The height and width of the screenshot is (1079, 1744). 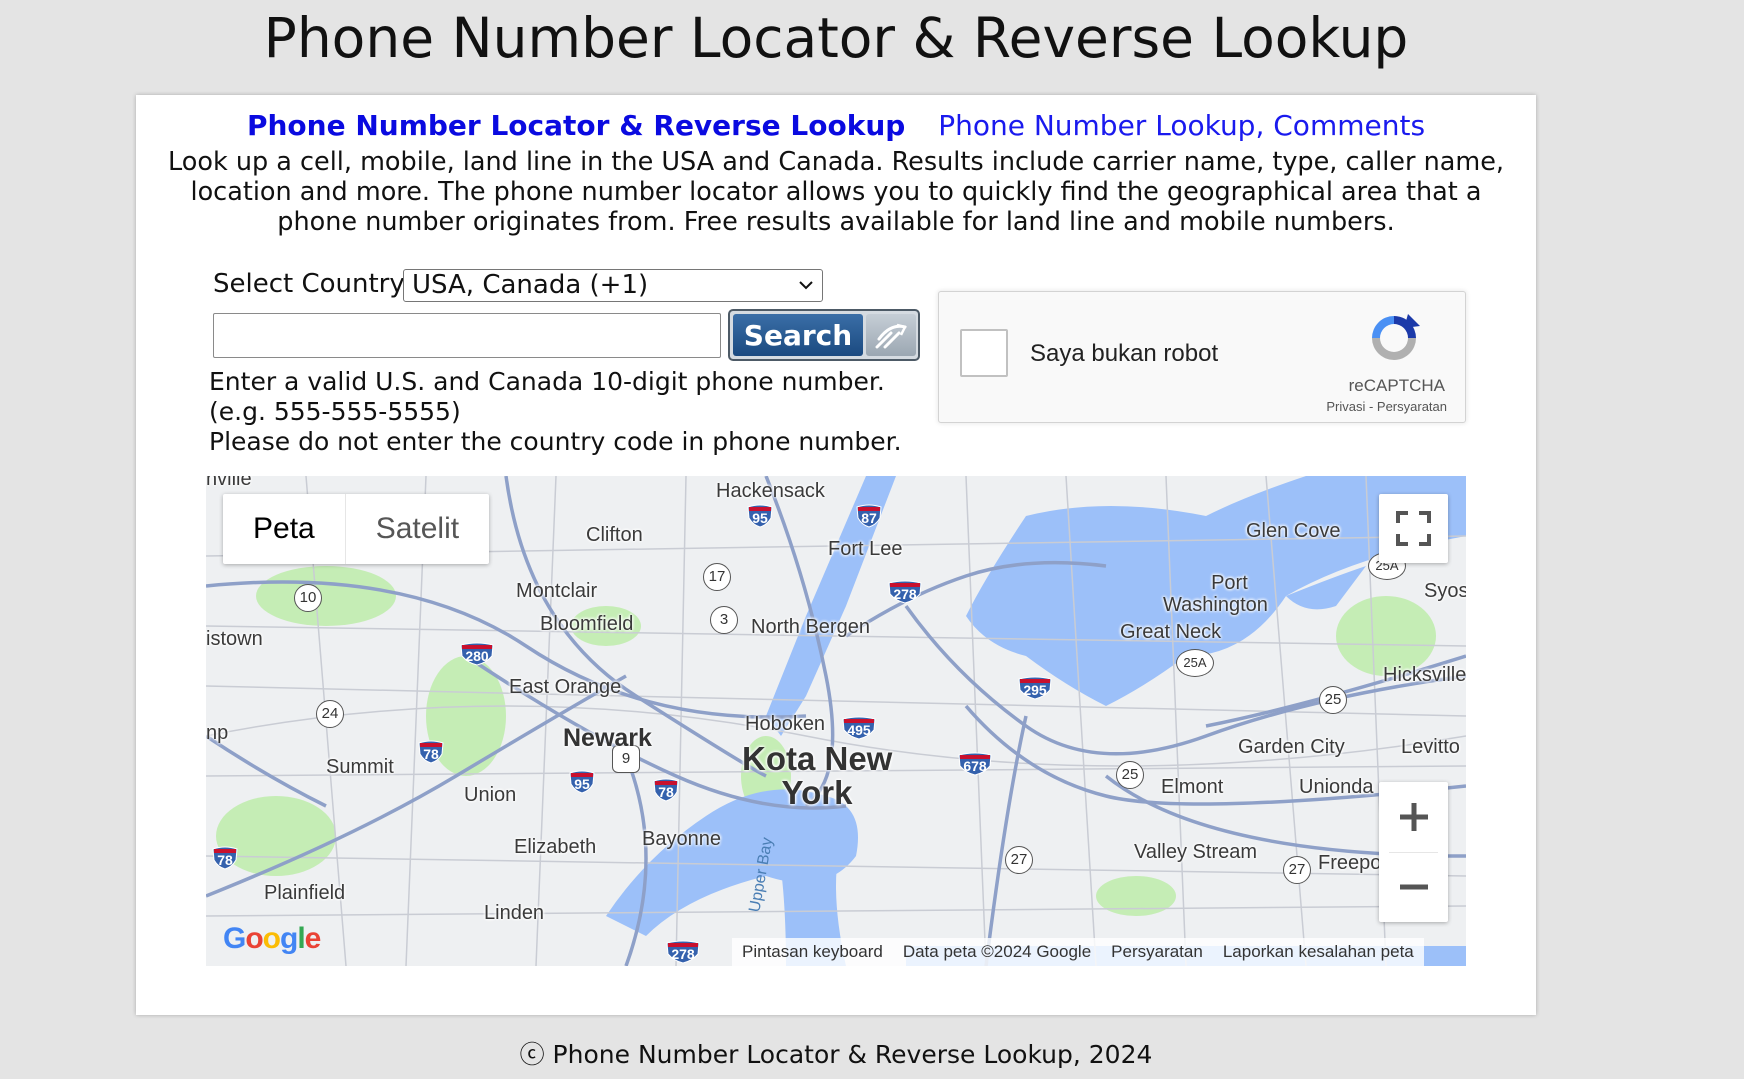 I want to click on minus-icon, so click(x=1413, y=887).